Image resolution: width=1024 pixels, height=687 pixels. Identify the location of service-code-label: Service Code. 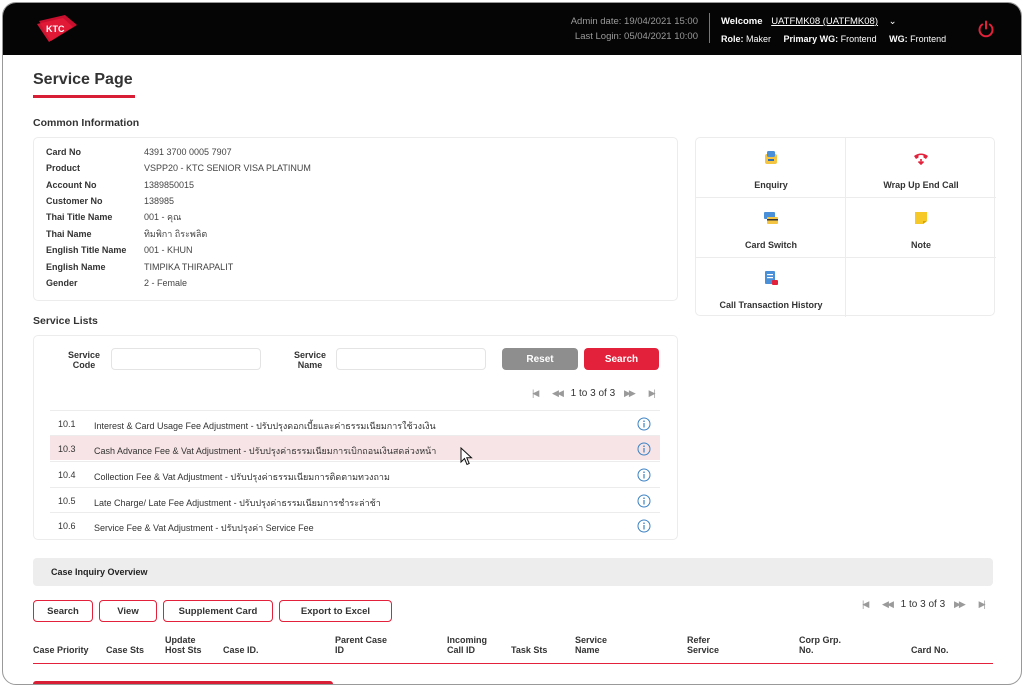
(84, 360).